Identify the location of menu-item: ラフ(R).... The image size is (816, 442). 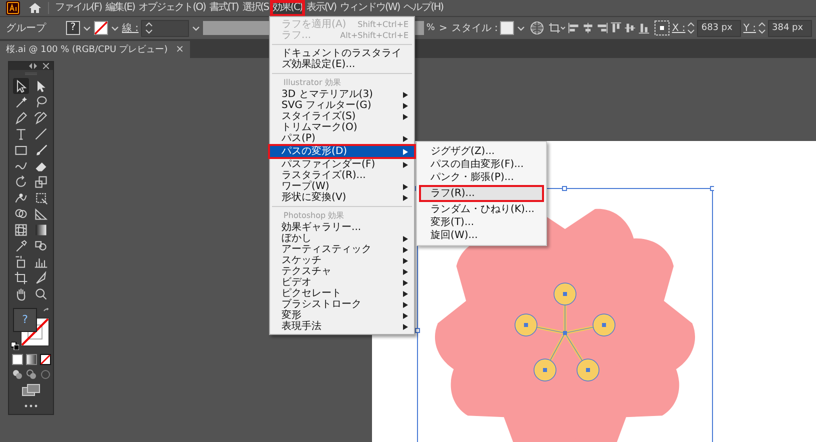
(481, 193).